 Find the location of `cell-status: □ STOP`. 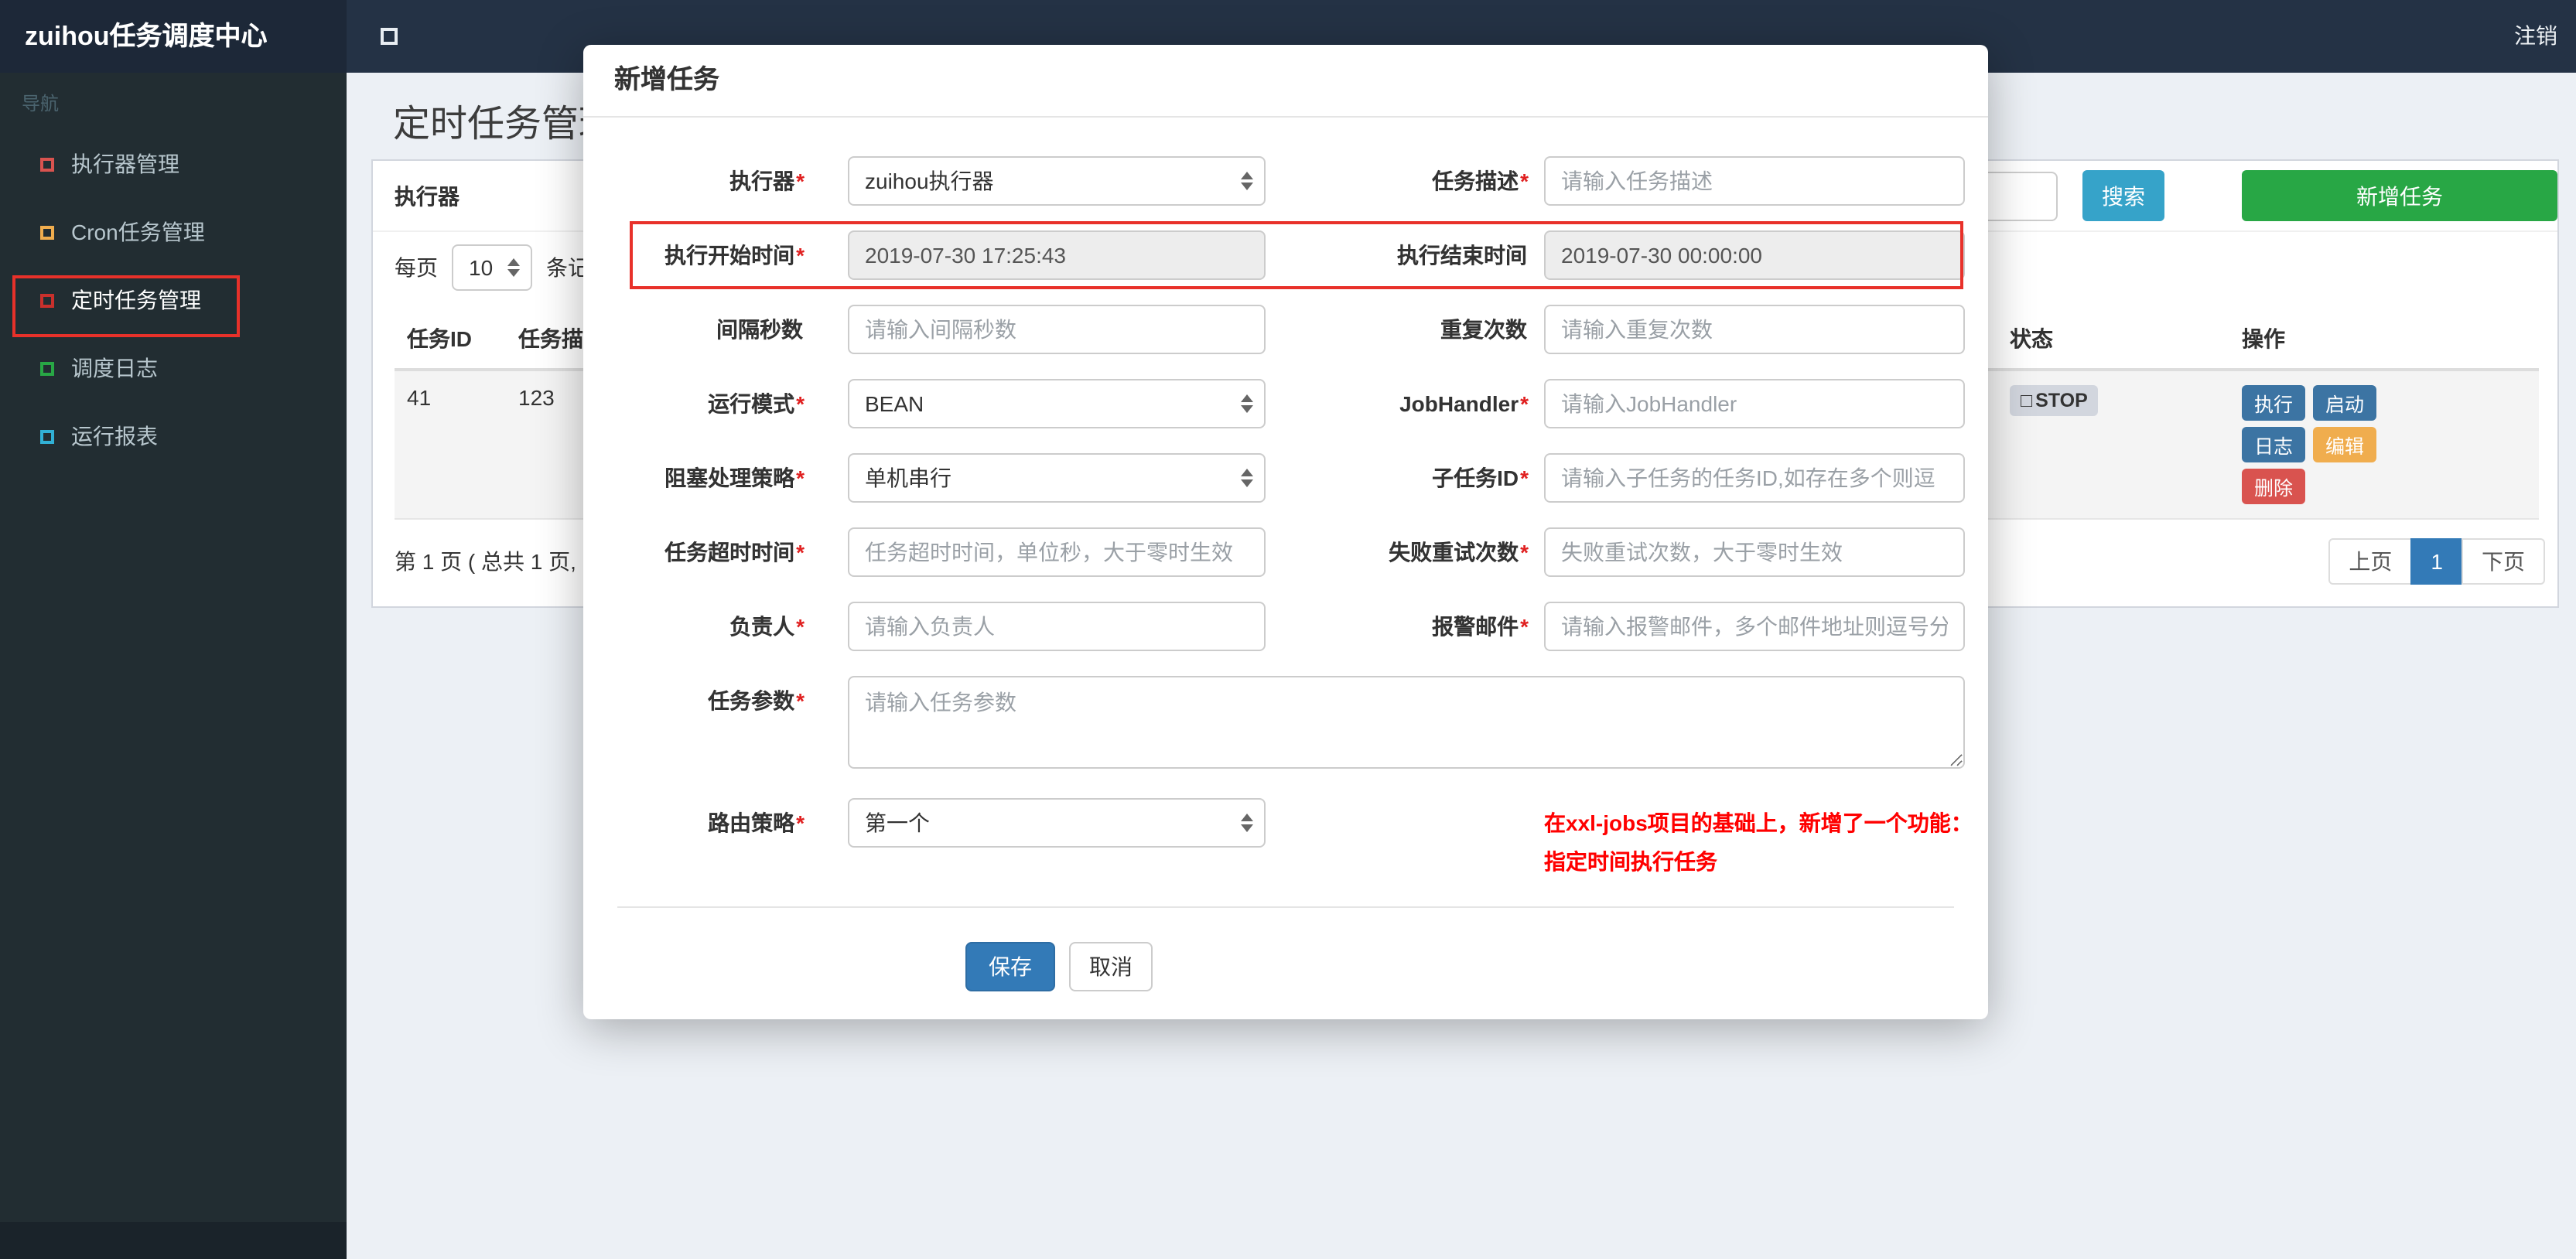

cell-status: □ STOP is located at coordinates (2113, 445).